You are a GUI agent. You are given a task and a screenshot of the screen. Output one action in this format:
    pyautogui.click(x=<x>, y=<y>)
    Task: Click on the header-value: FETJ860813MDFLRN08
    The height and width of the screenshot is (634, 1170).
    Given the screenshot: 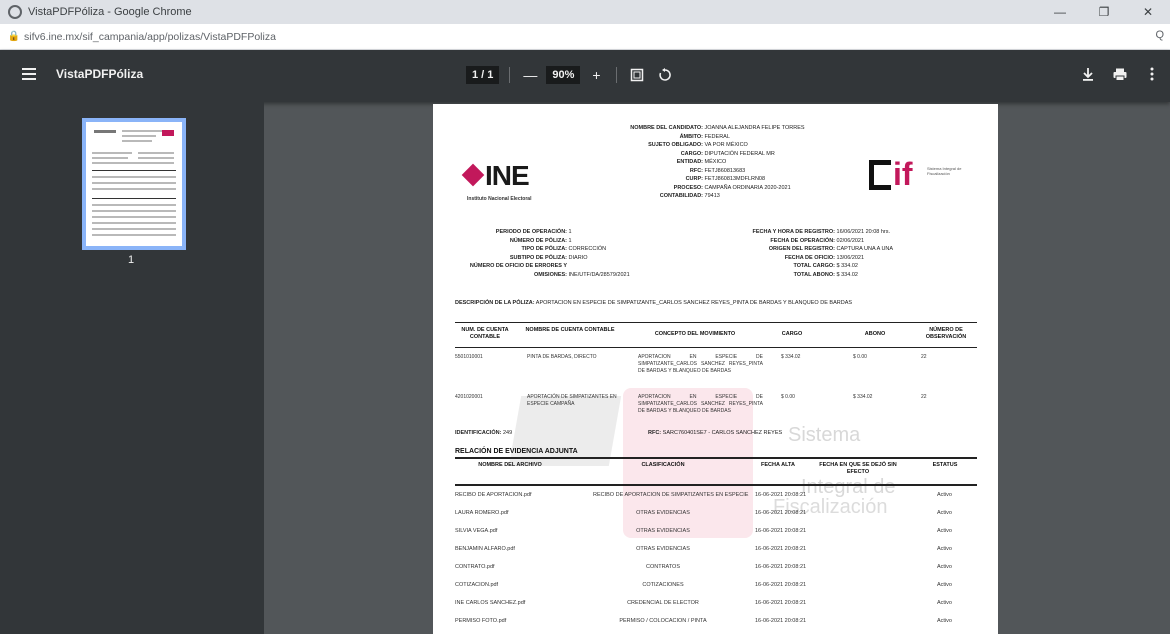 What is the action you would take?
    pyautogui.click(x=734, y=179)
    